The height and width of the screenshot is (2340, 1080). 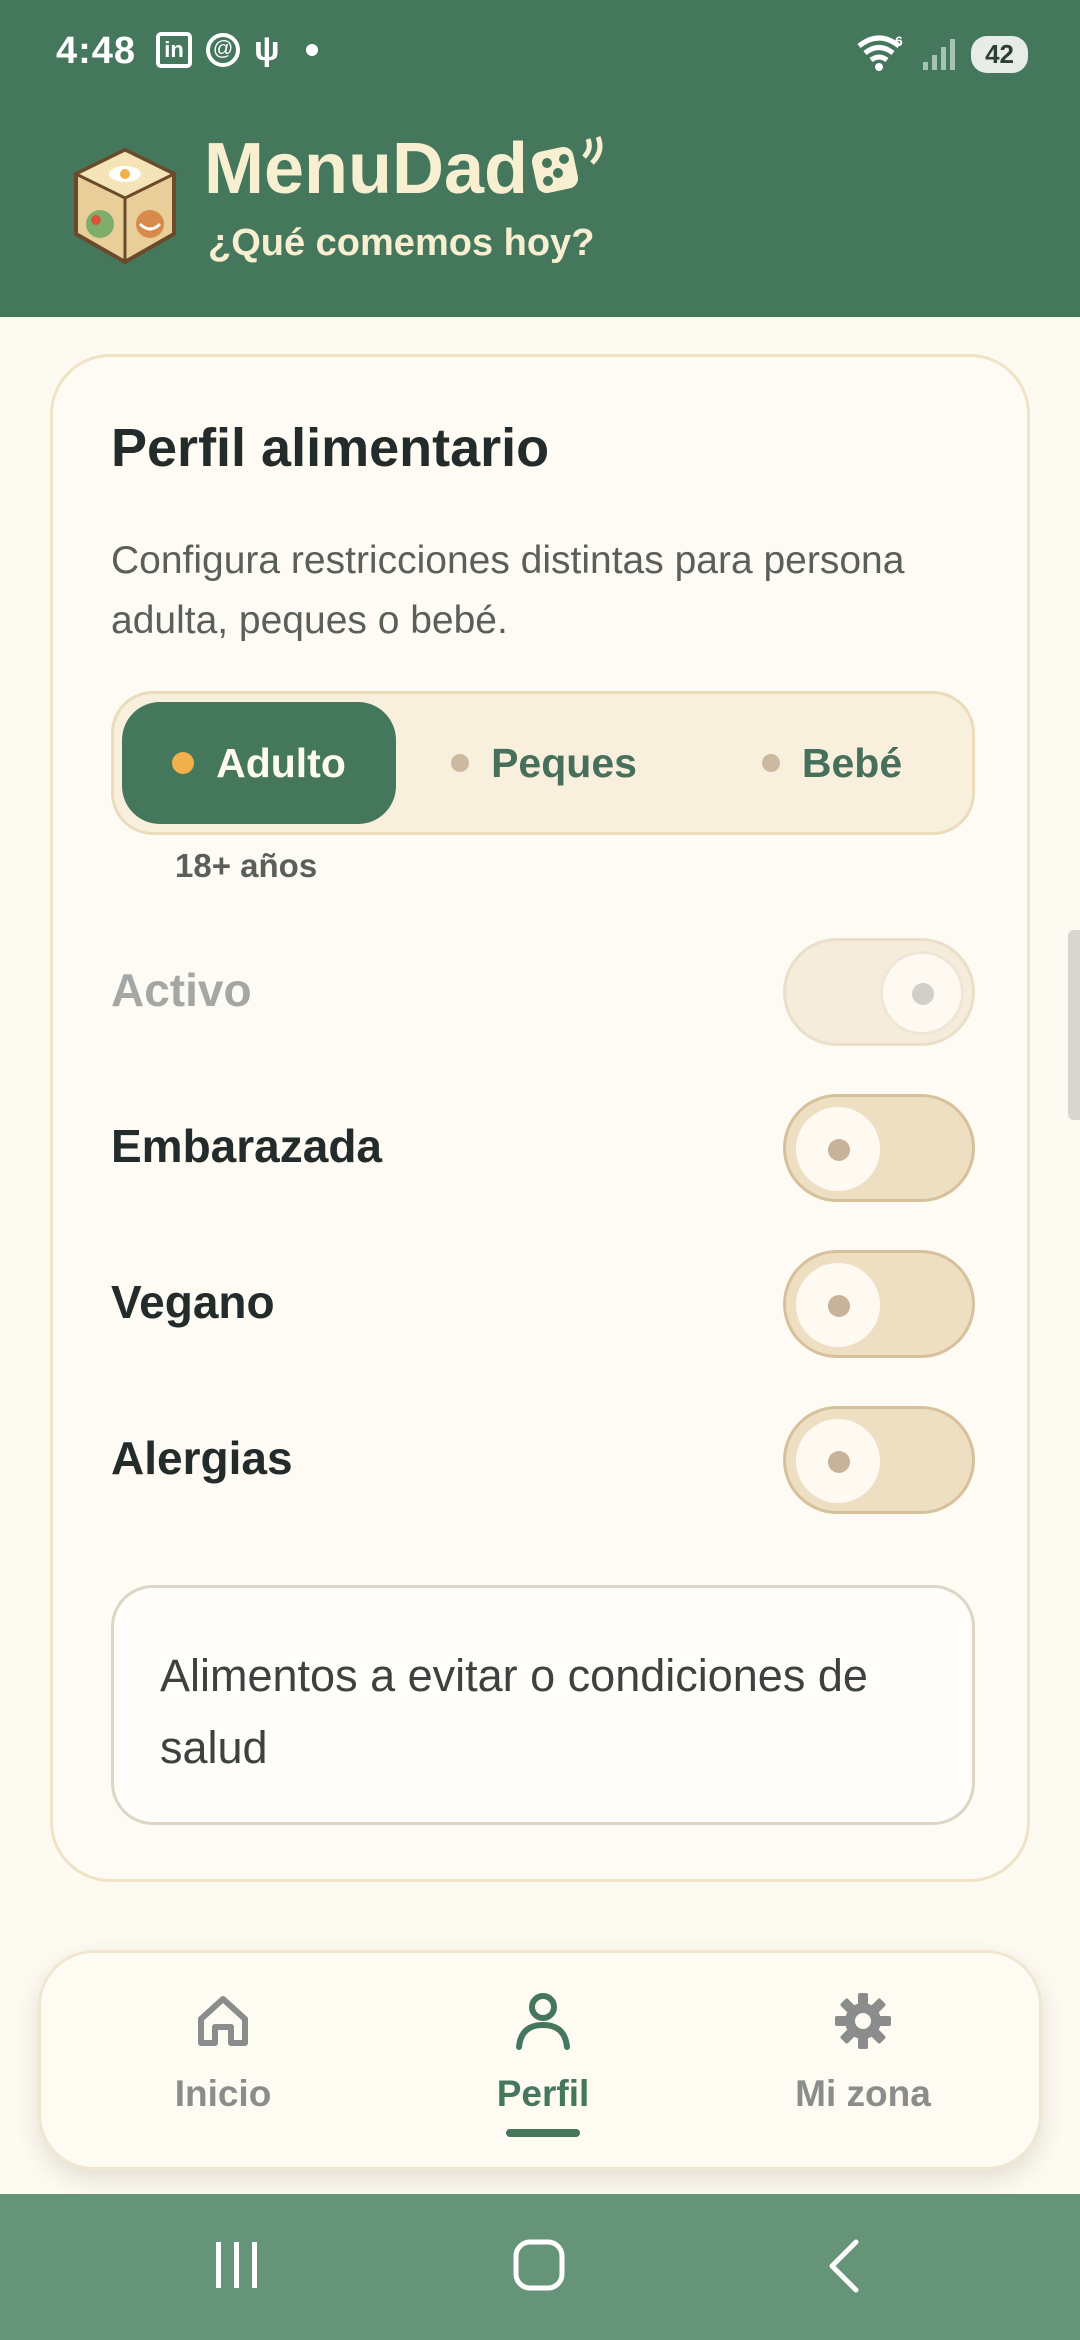 What do you see at coordinates (181, 990) in the screenshot?
I see `option-label-activo: Activo` at bounding box center [181, 990].